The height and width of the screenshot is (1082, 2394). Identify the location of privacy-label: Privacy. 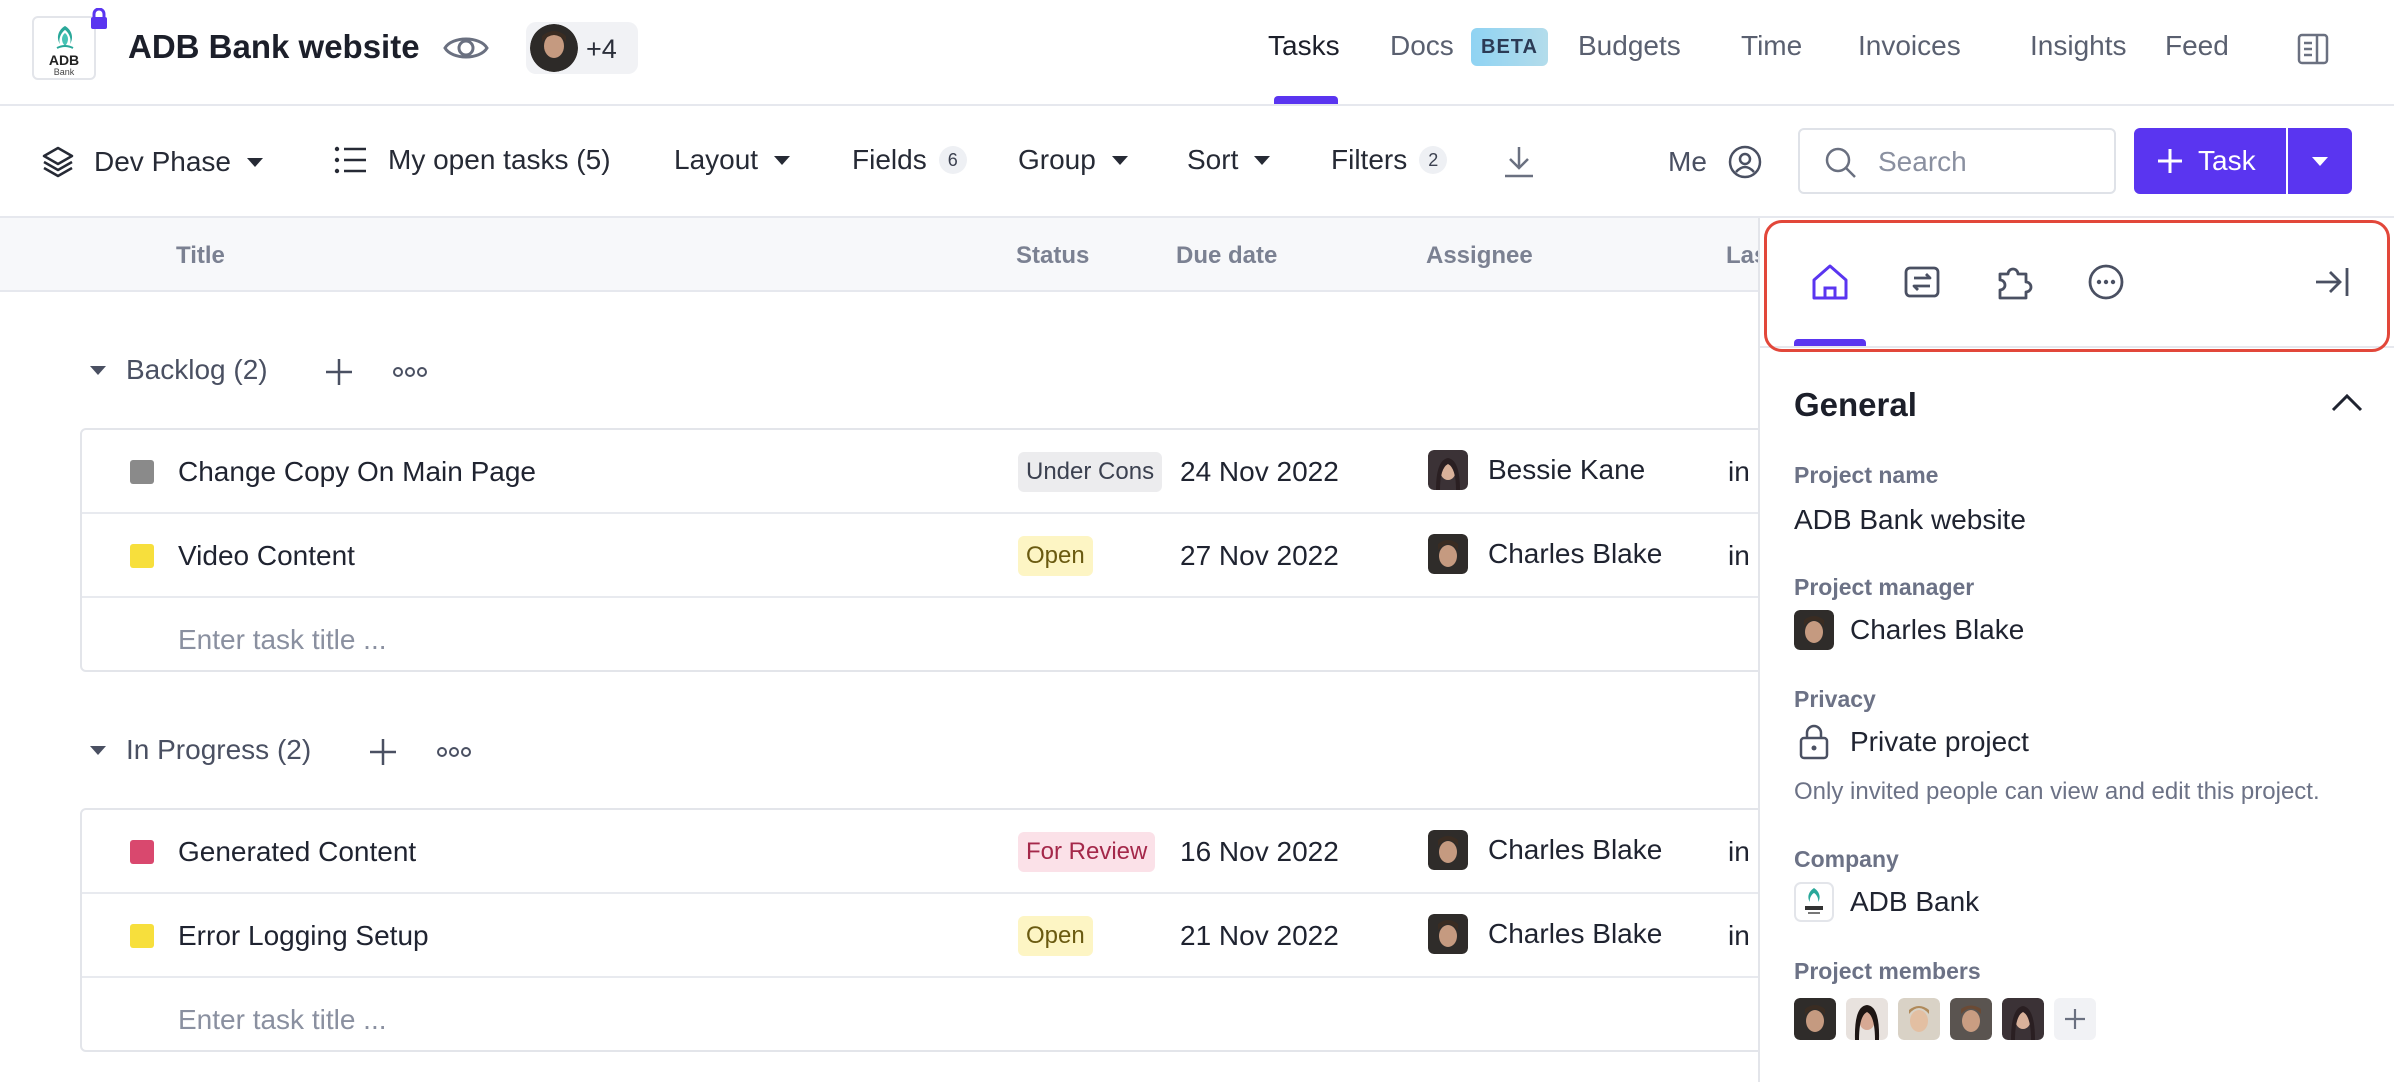
(1835, 699).